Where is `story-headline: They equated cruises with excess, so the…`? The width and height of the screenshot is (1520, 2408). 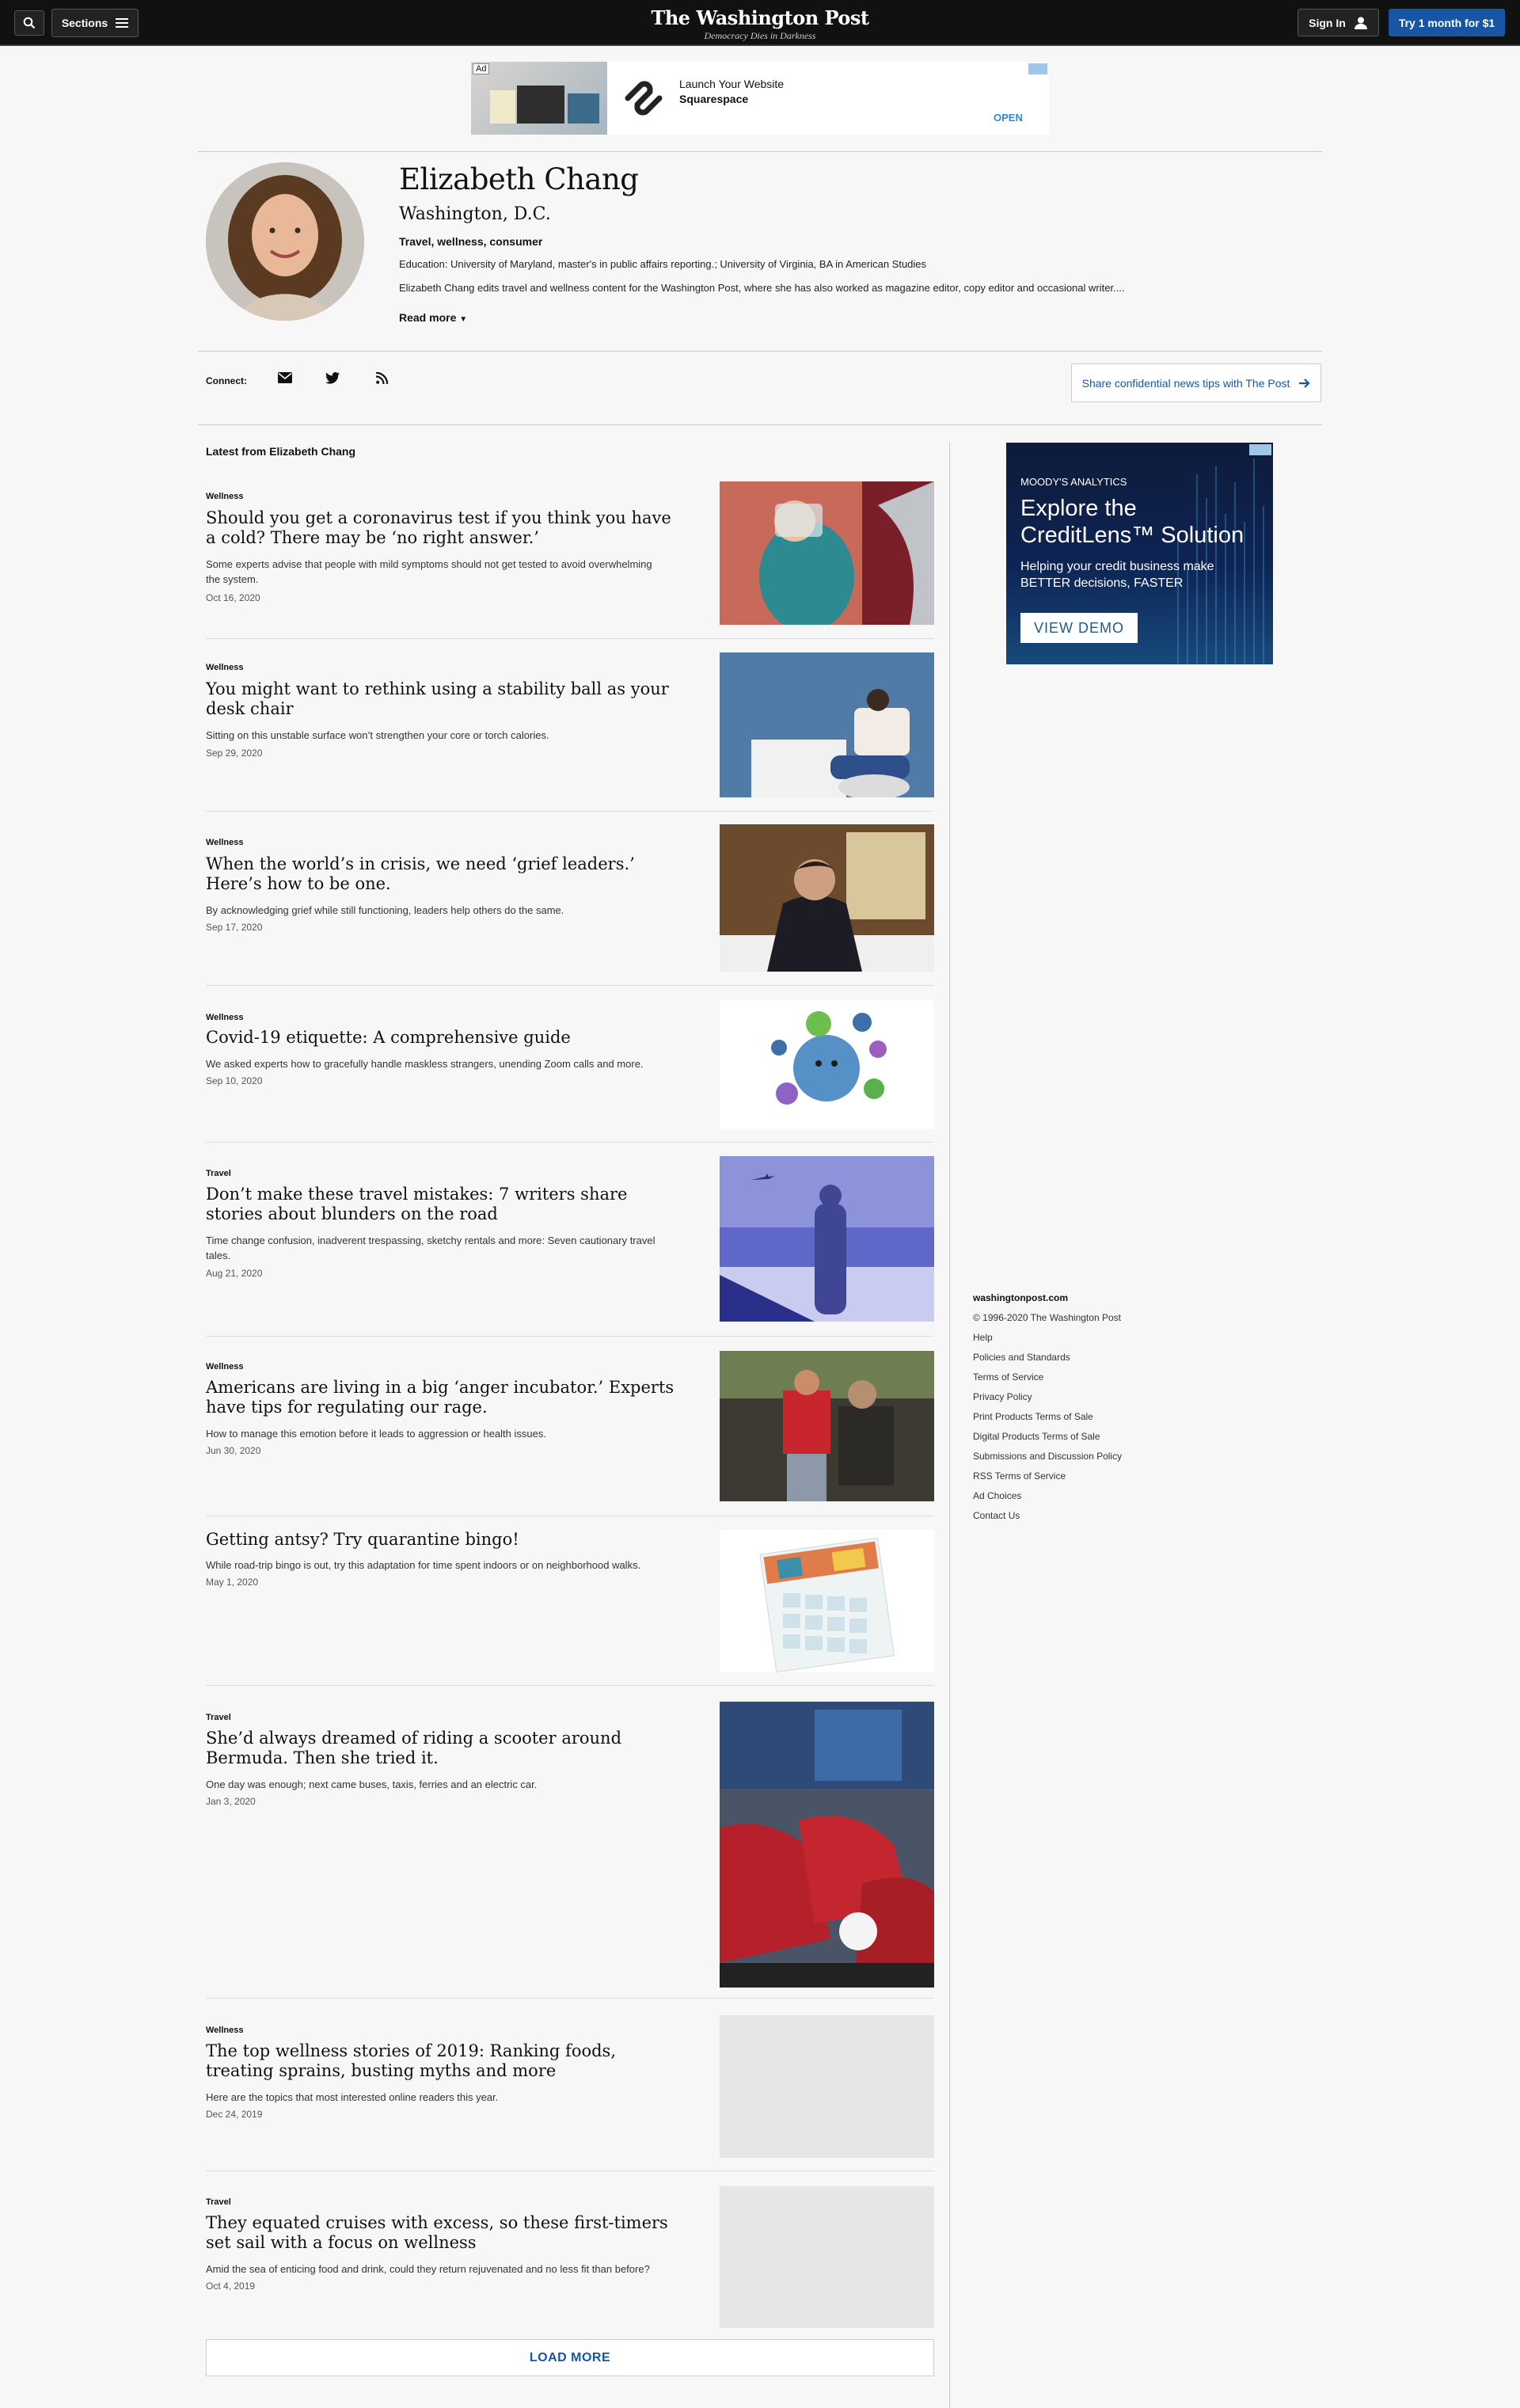
story-headline: They equated cruises with excess, so the… is located at coordinates (443, 2233).